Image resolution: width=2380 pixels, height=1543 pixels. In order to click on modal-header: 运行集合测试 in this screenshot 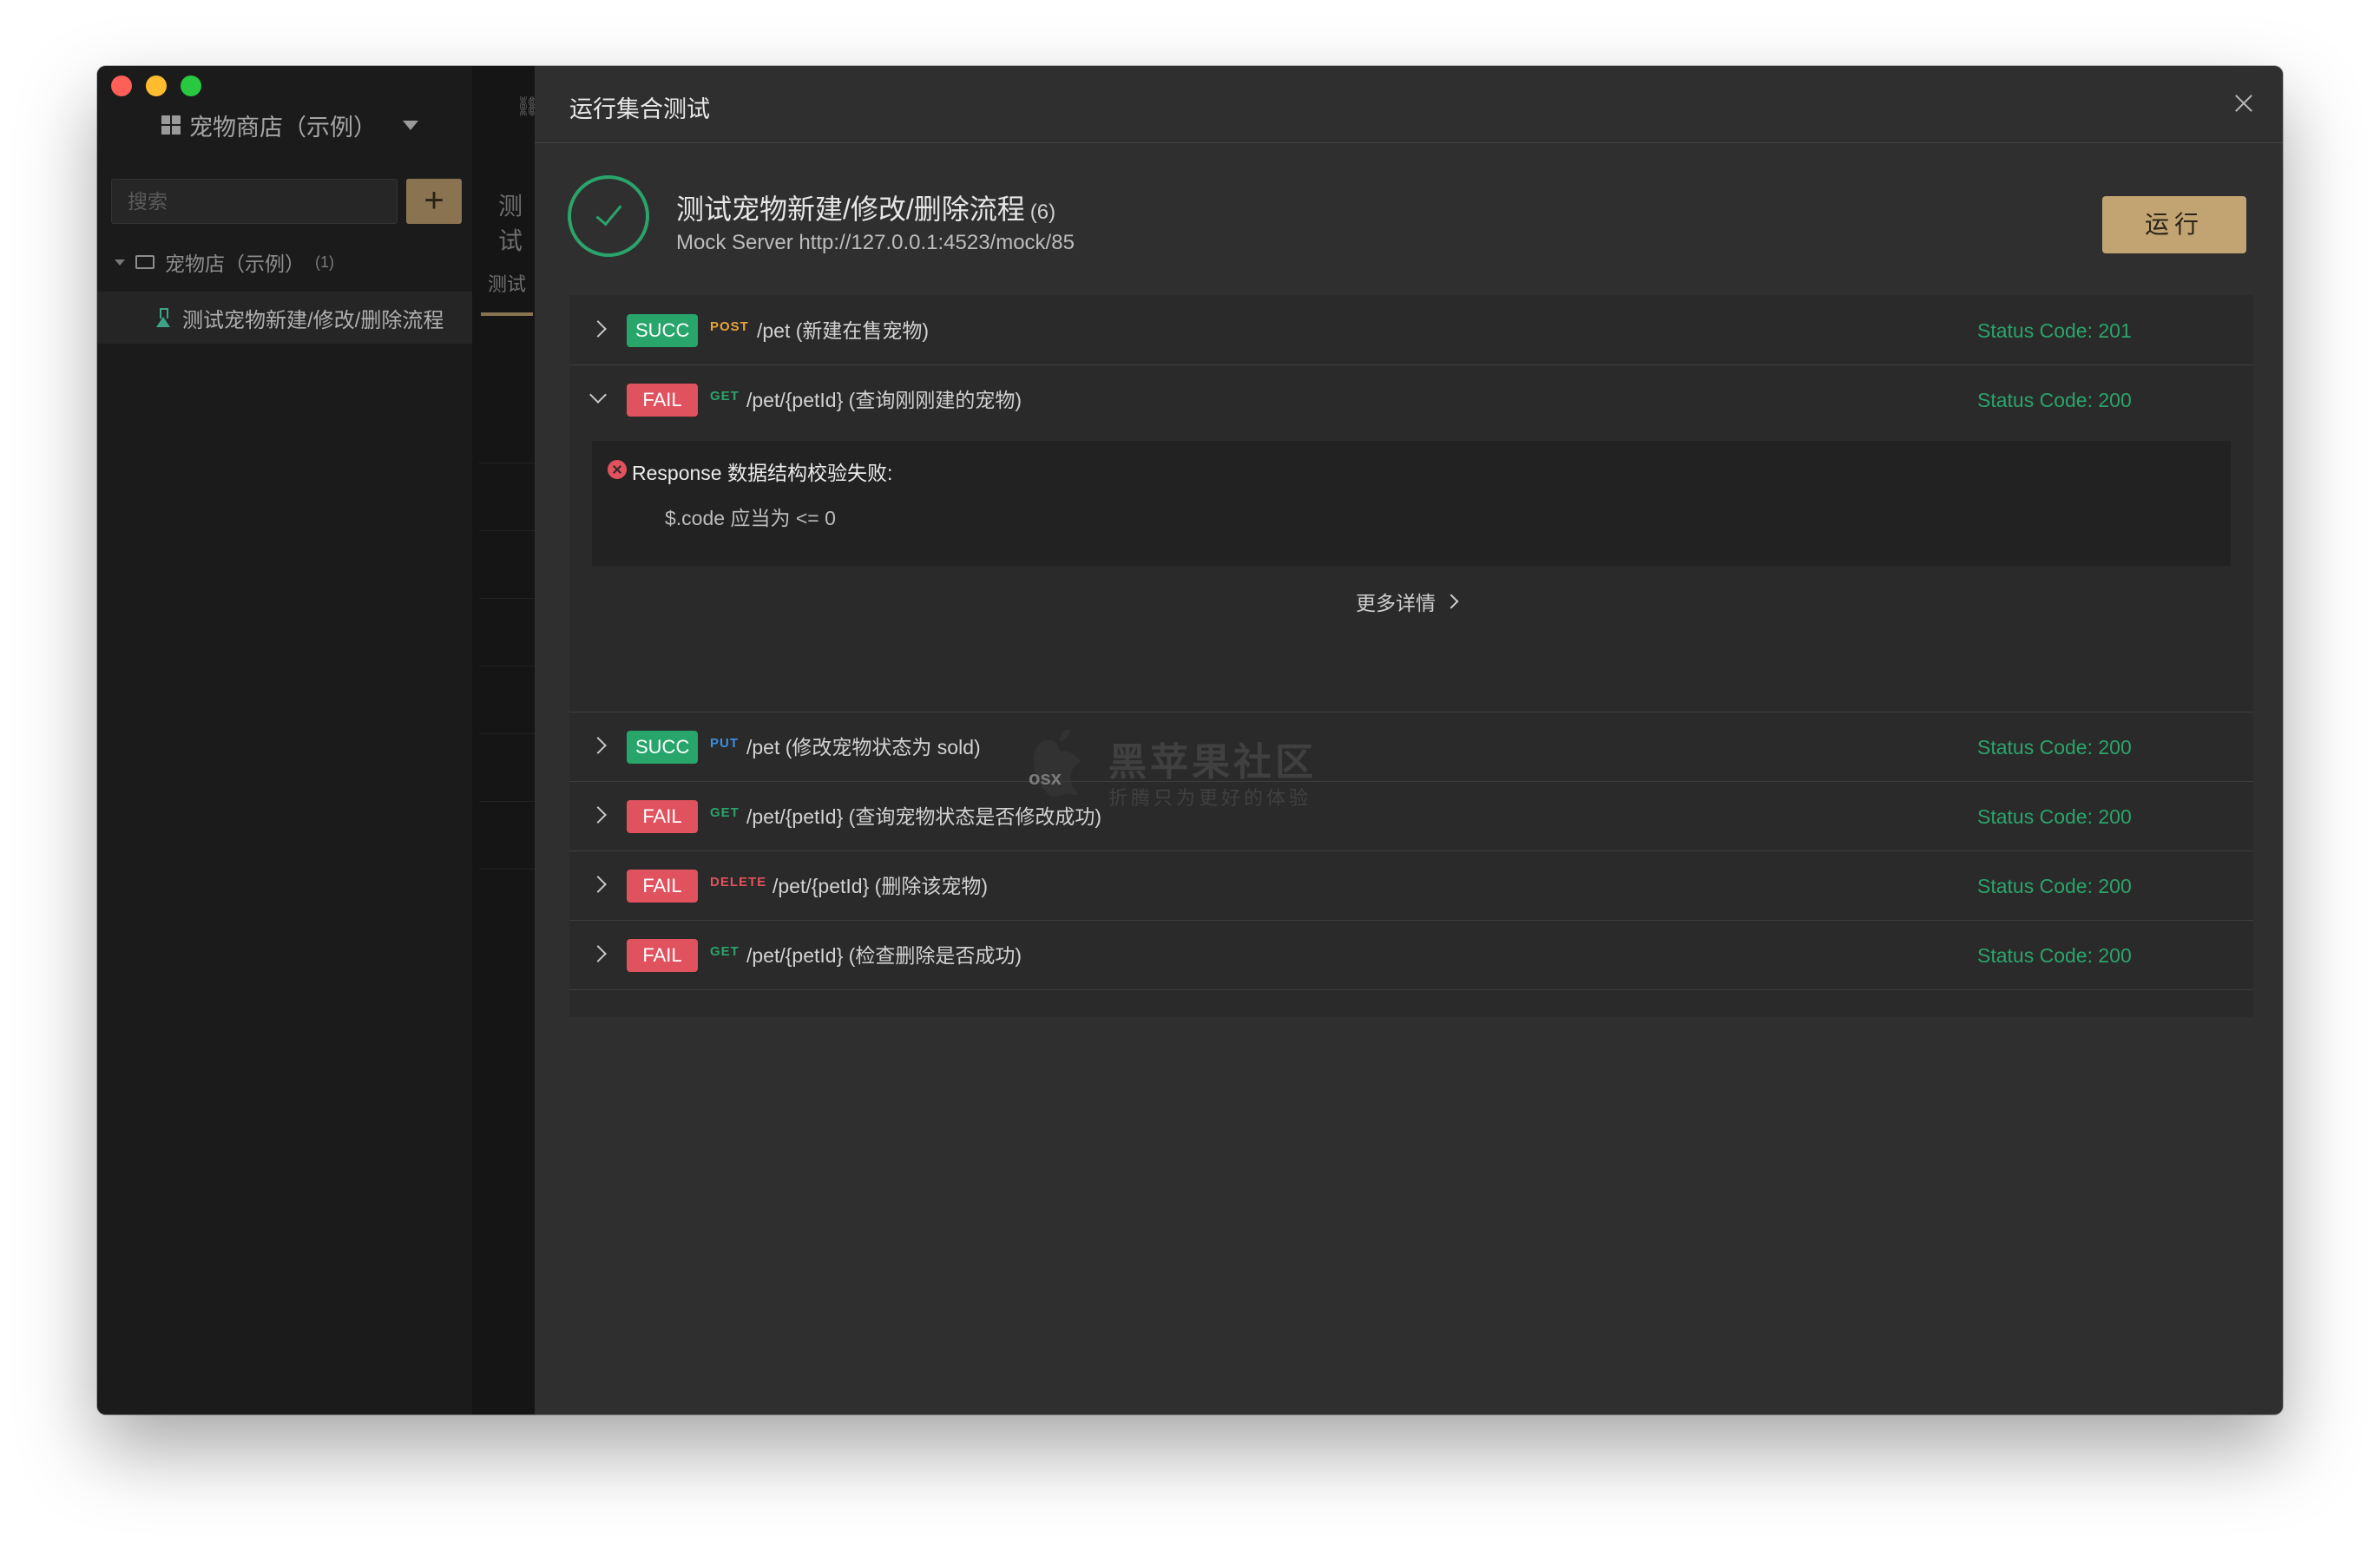, I will do `click(1409, 104)`.